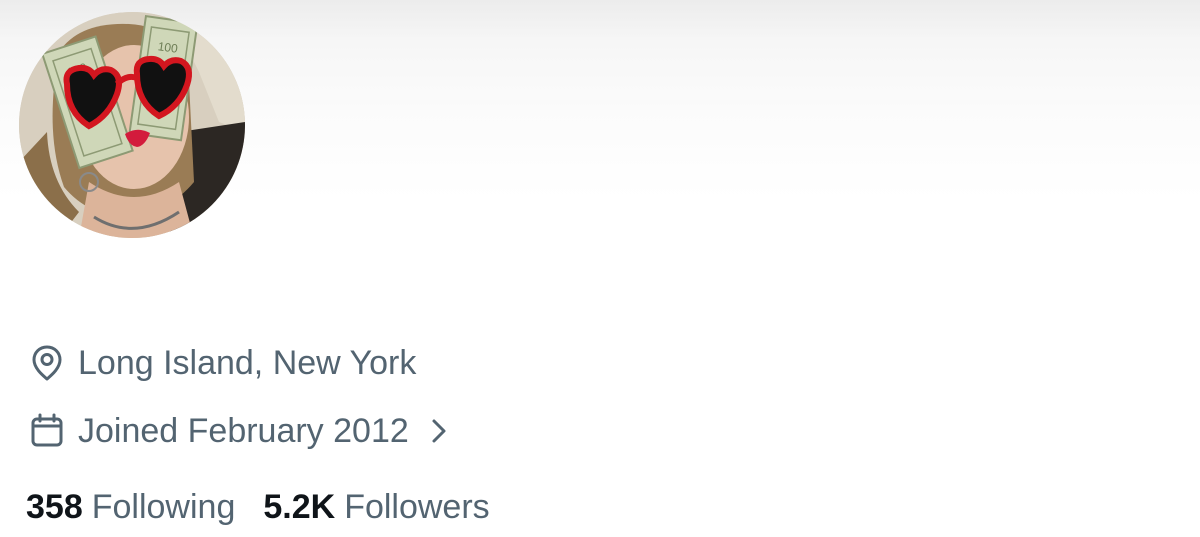  Describe the element at coordinates (163, 507) in the screenshot. I see `following-label: Following` at that location.